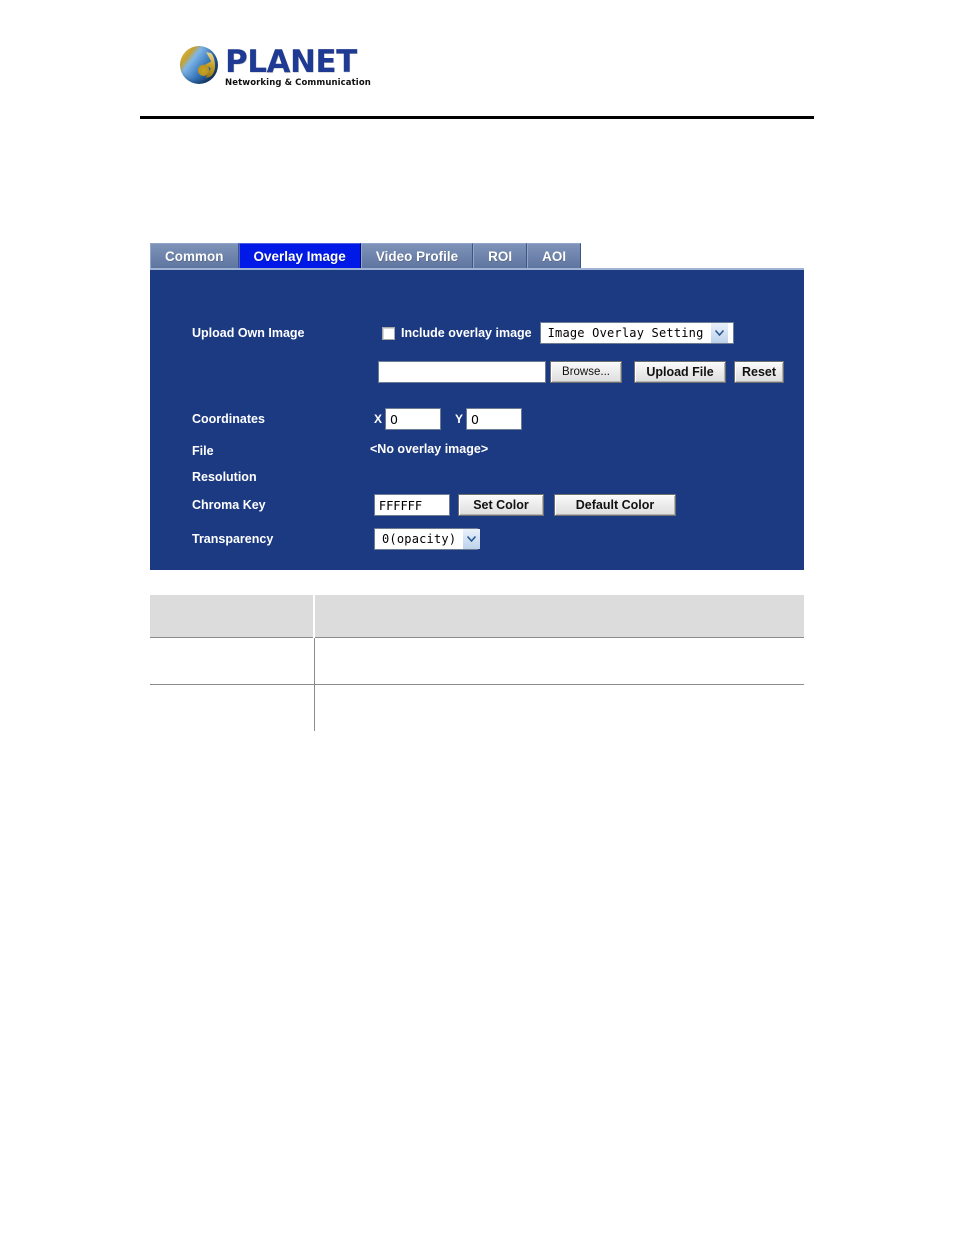 The width and height of the screenshot is (954, 1235). What do you see at coordinates (477, 65) in the screenshot?
I see `page-header: PLANET Networking & Communication` at bounding box center [477, 65].